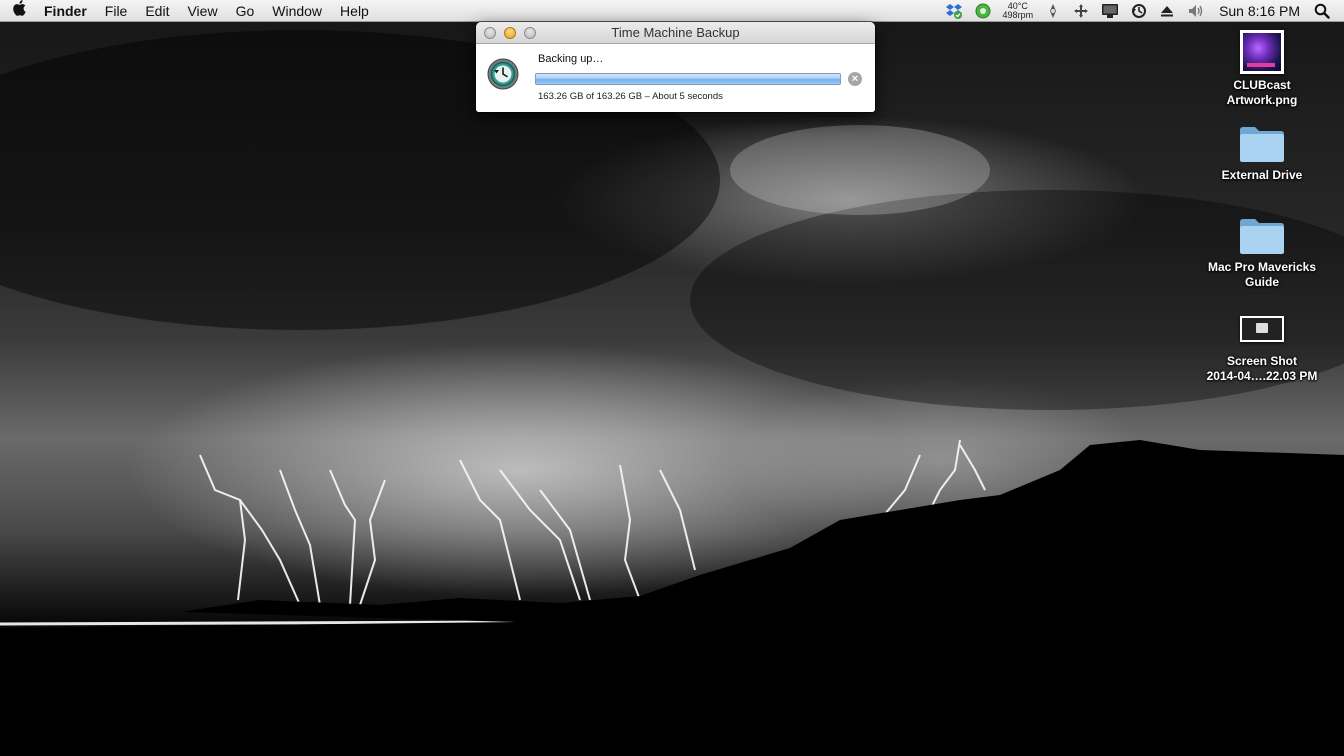  Describe the element at coordinates (983, 11) in the screenshot. I see `green-status-icon` at that location.